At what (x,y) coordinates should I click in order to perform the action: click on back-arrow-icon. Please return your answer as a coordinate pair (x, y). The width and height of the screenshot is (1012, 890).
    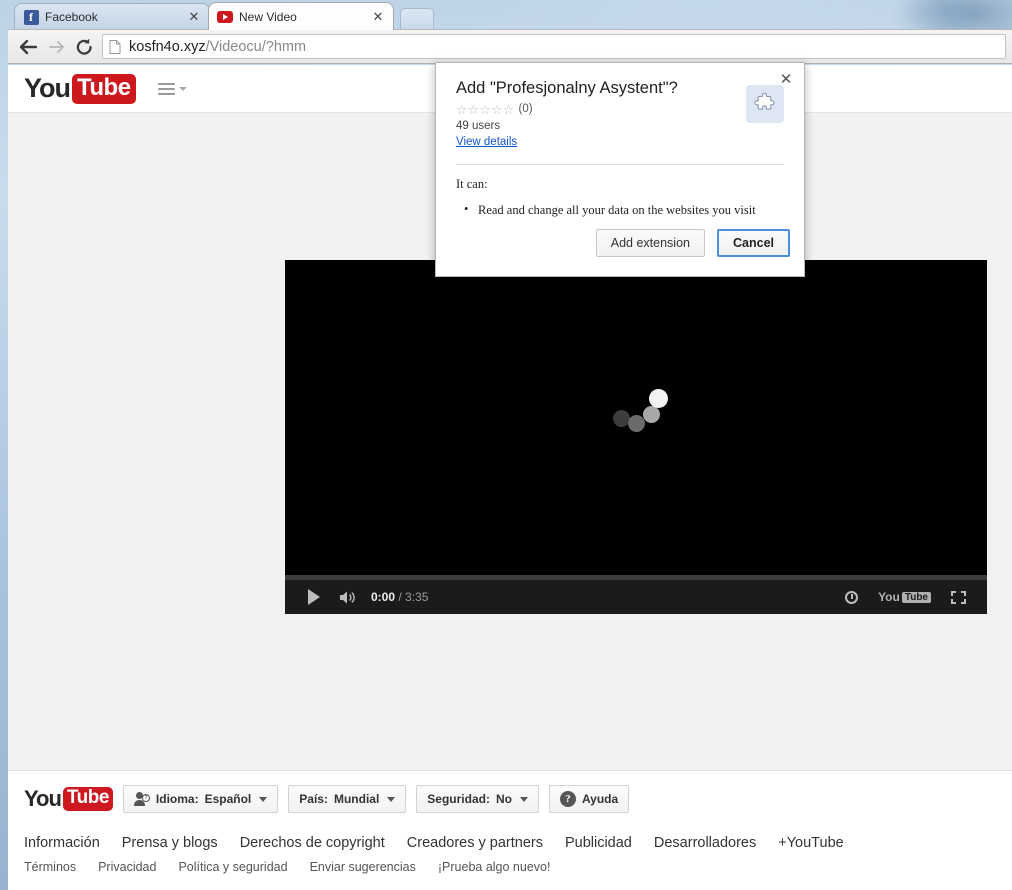
    Looking at the image, I should click on (28, 47).